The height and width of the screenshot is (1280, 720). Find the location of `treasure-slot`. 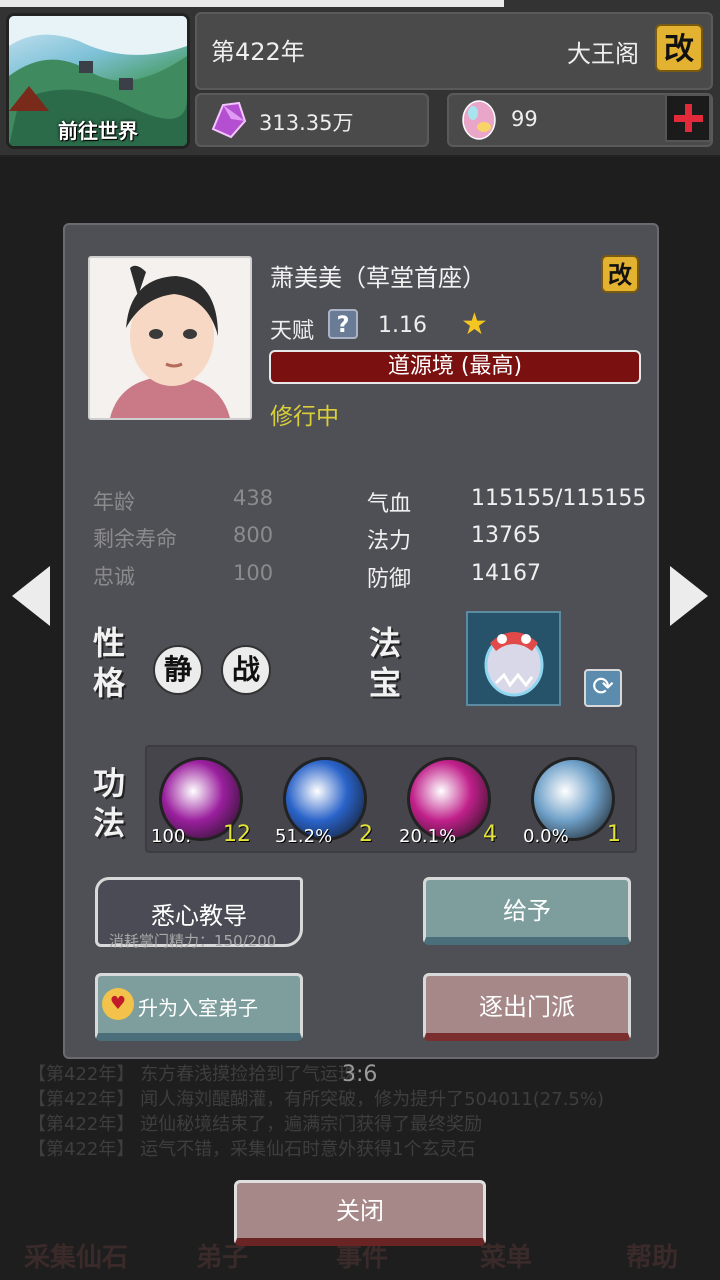

treasure-slot is located at coordinates (513, 658).